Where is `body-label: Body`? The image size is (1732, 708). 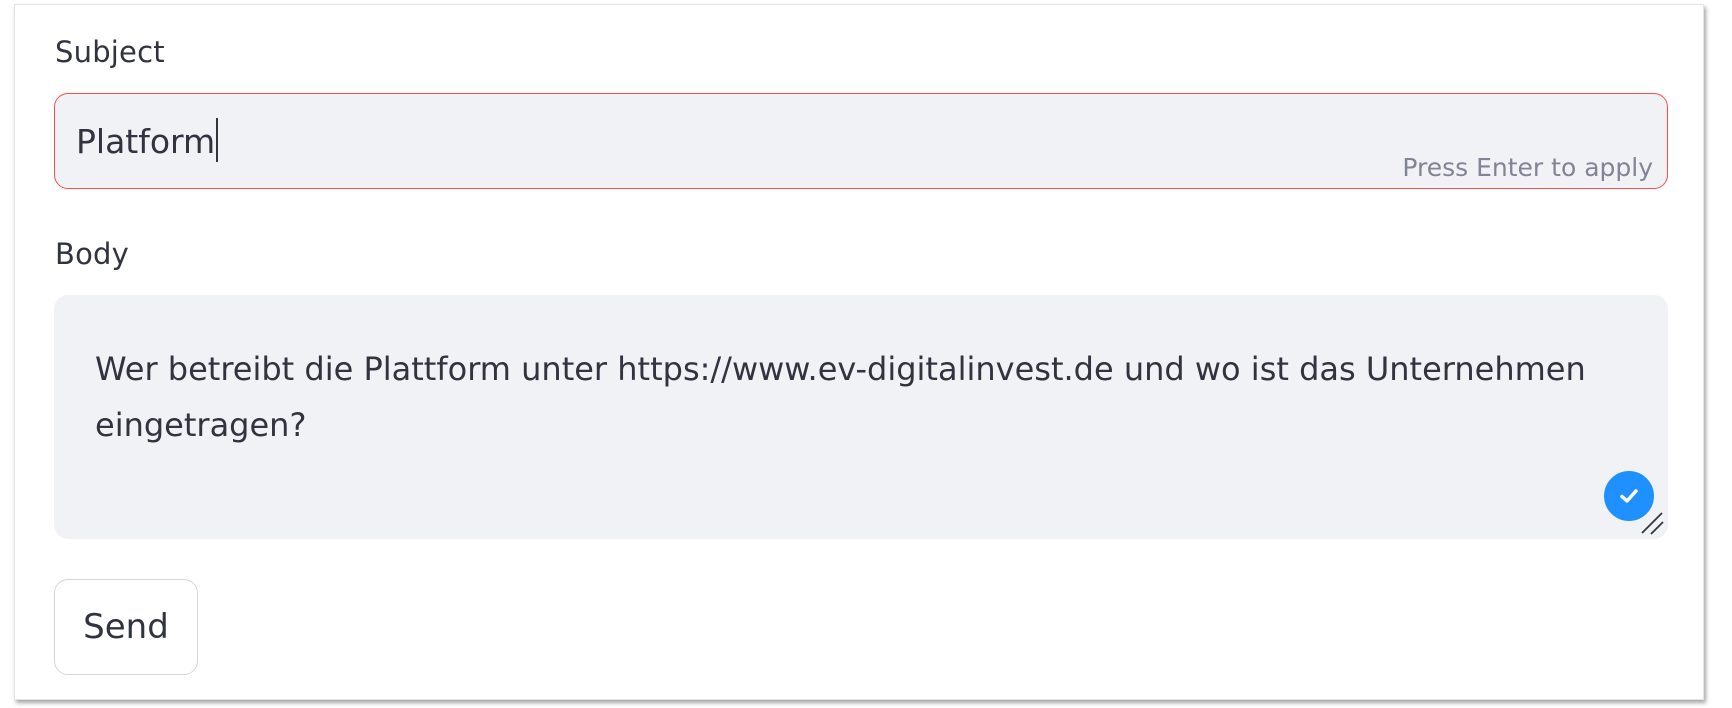
body-label: Body is located at coordinates (92, 254).